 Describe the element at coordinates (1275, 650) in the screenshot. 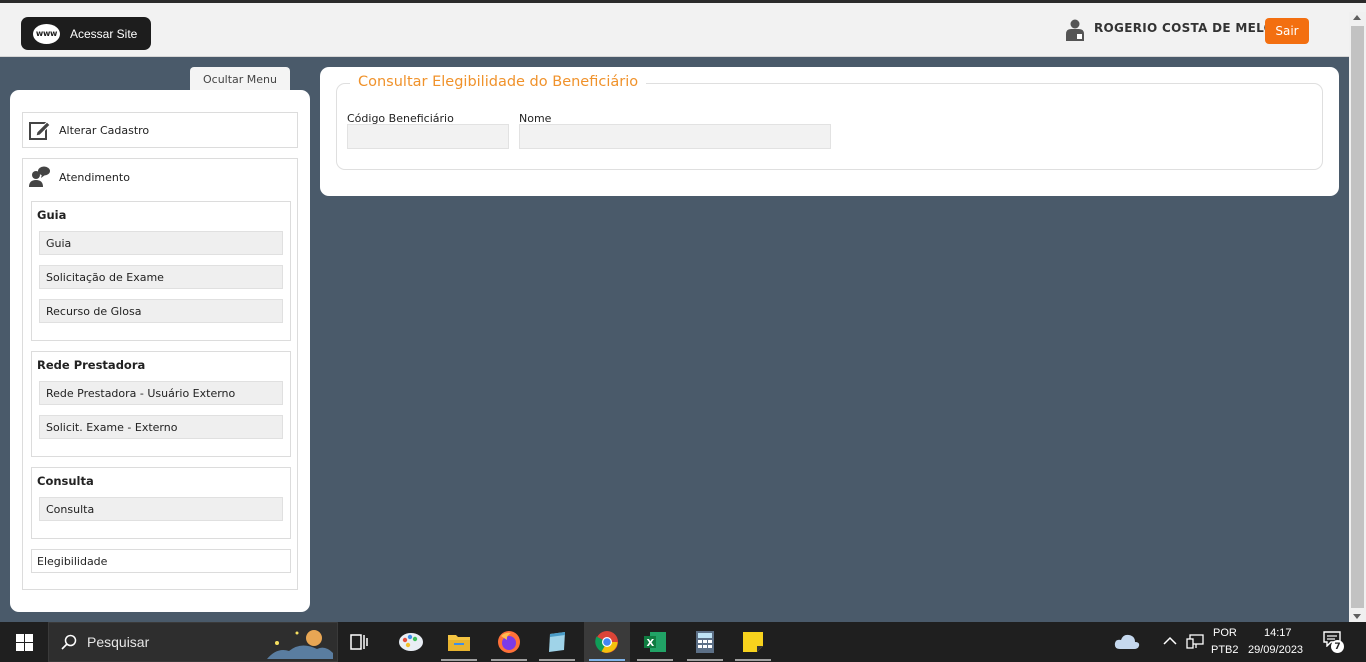

I see `clock-date: 29/09/2023` at that location.